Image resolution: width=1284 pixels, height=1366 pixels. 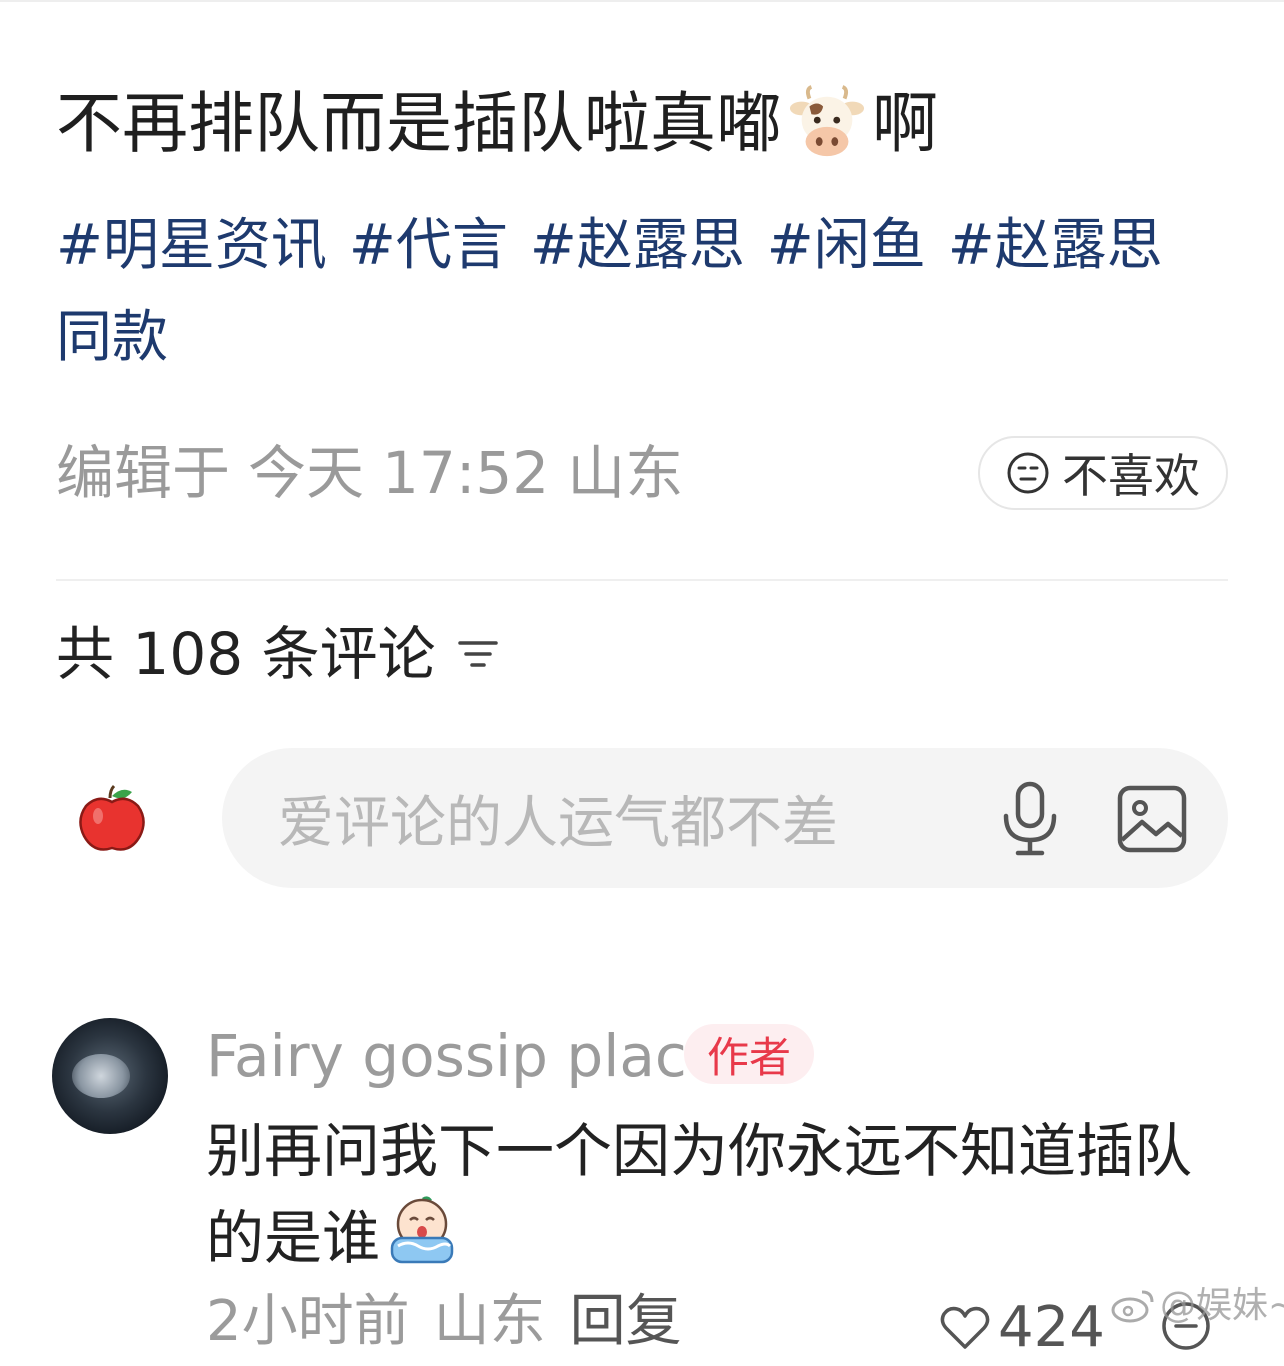 I want to click on post-title-text-end: 啊, so click(x=905, y=123).